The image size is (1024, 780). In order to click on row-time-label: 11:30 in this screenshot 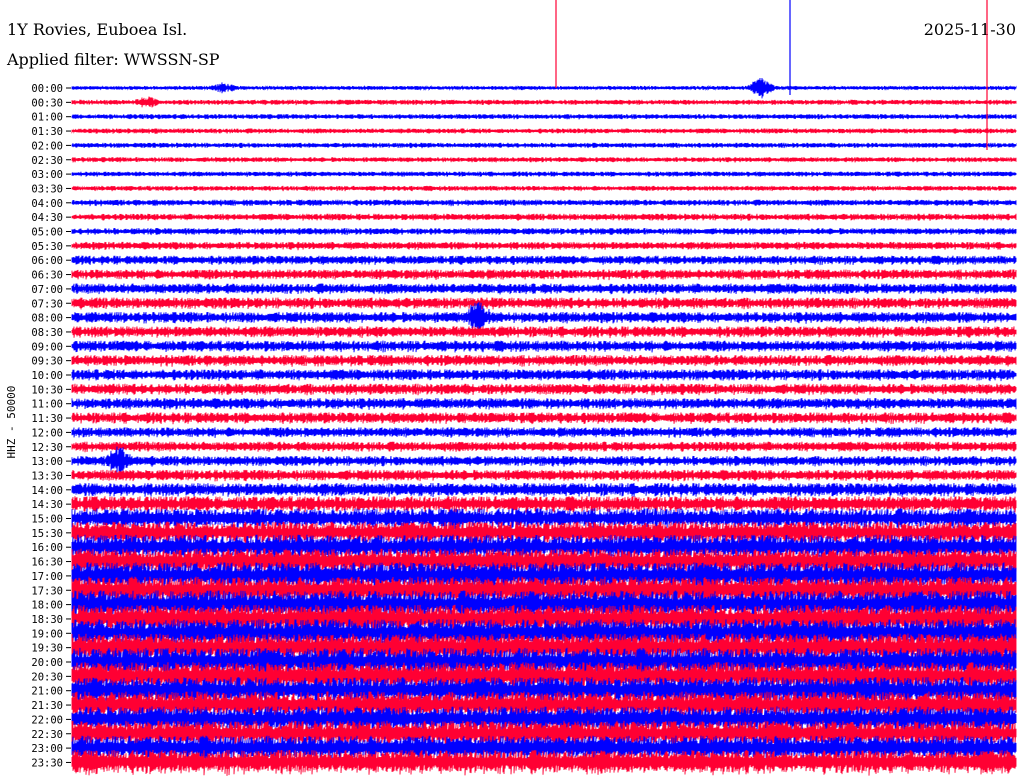, I will do `click(47, 419)`.